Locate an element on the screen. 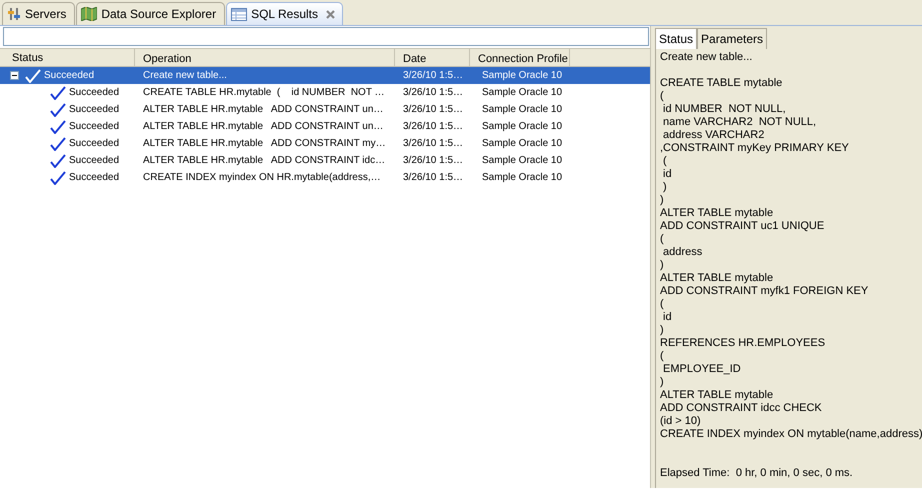  servers-icon is located at coordinates (14, 14).